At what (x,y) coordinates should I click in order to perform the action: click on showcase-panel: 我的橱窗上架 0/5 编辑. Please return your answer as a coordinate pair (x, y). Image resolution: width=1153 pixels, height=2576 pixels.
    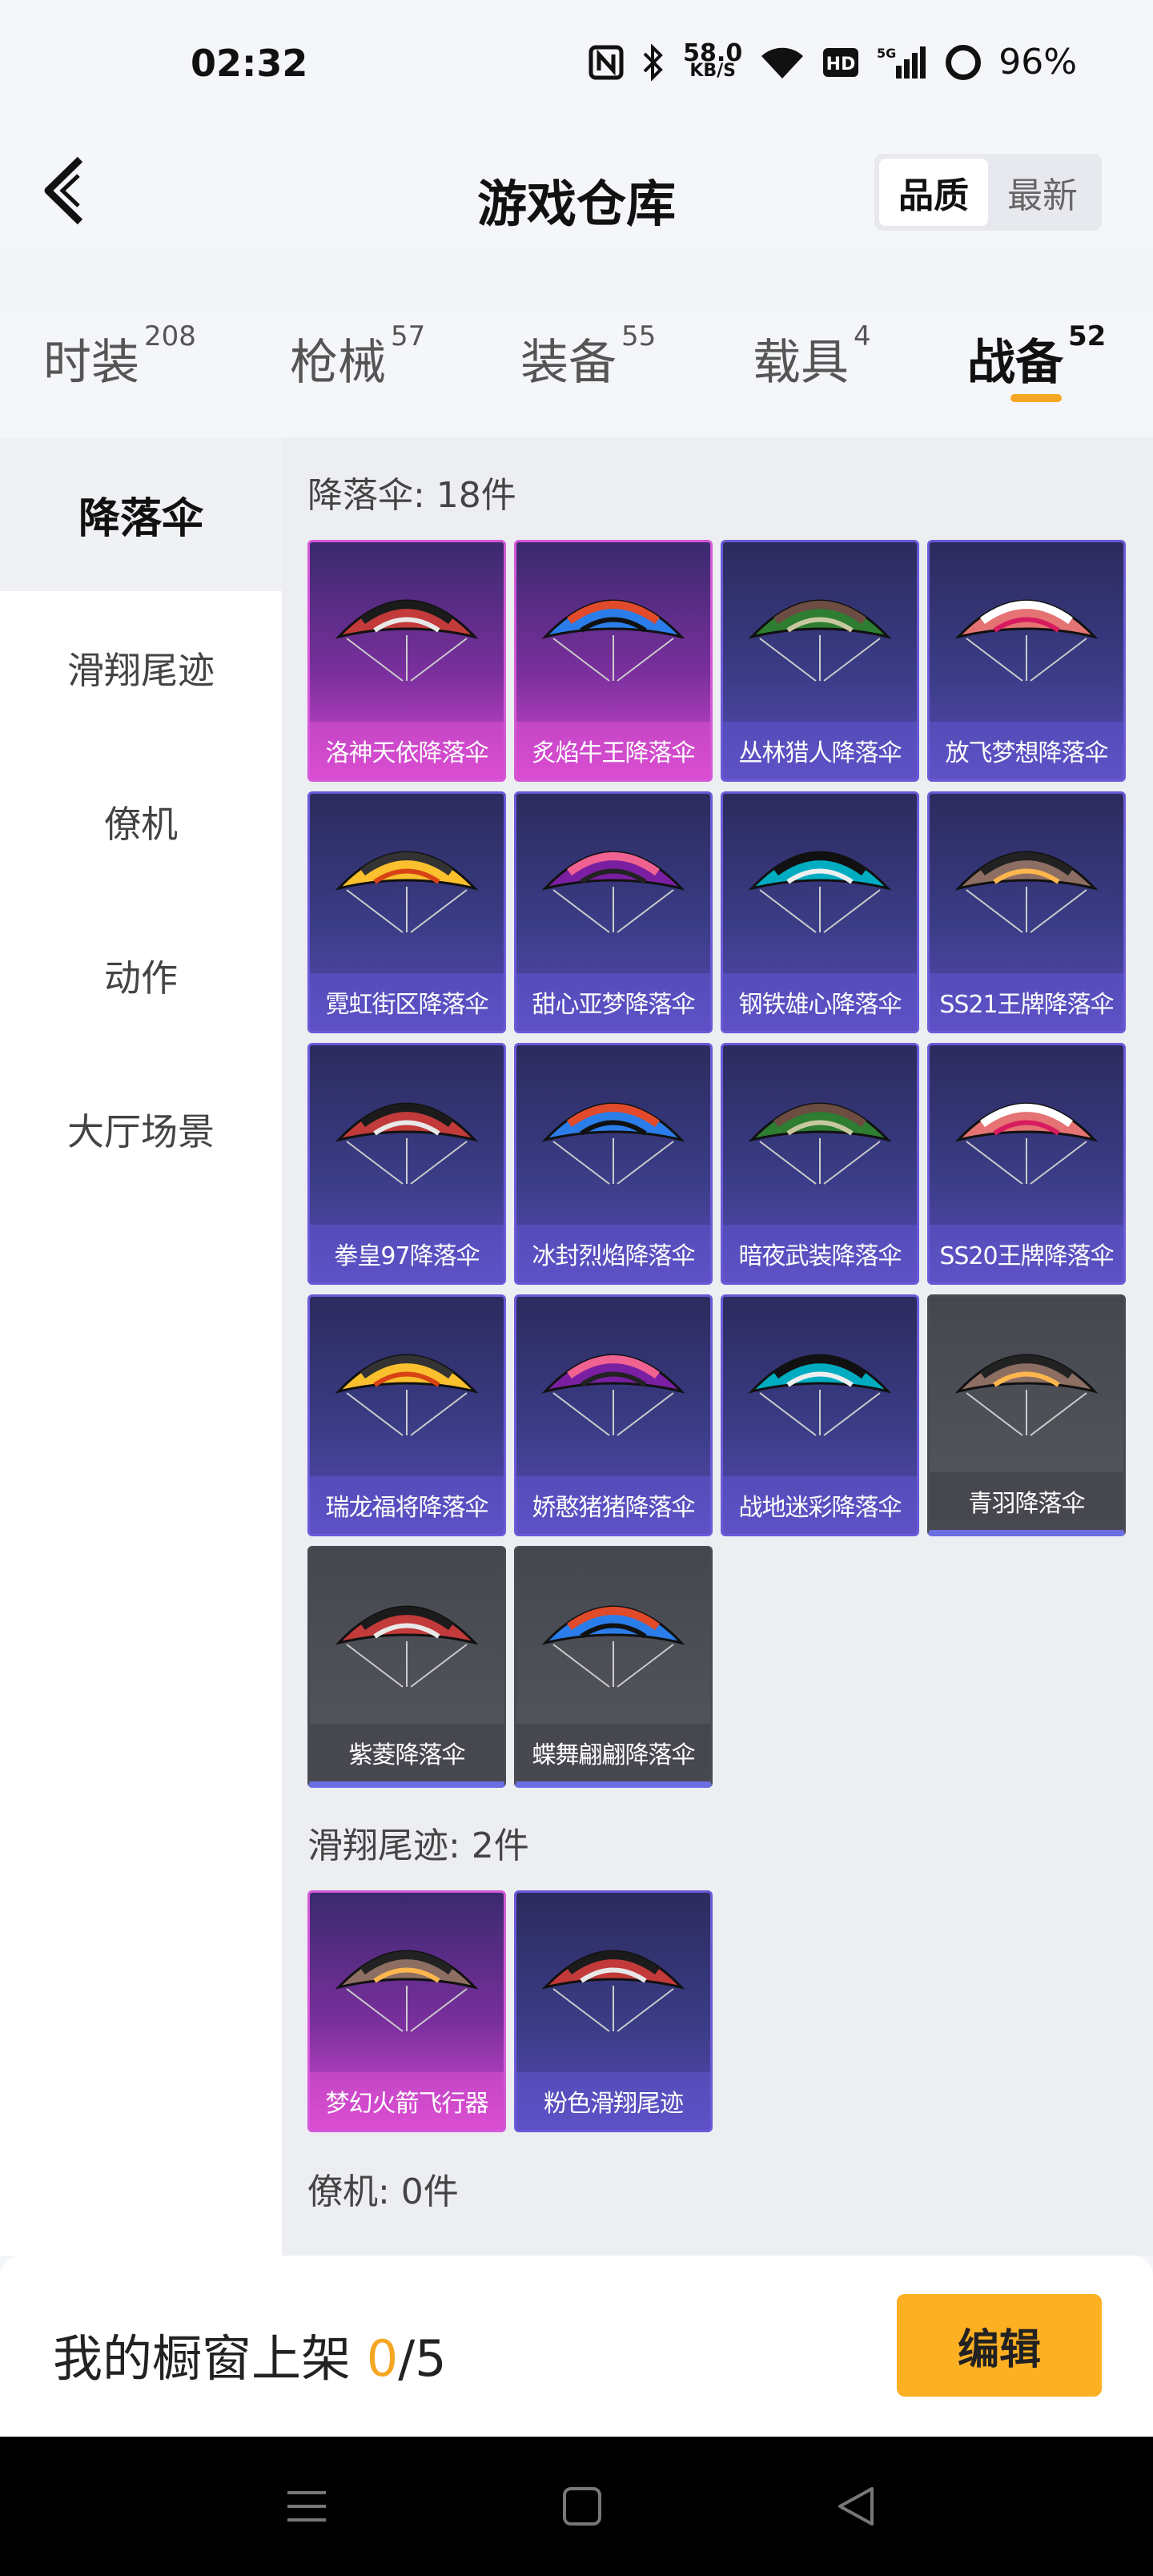
    Looking at the image, I should click on (576, 2346).